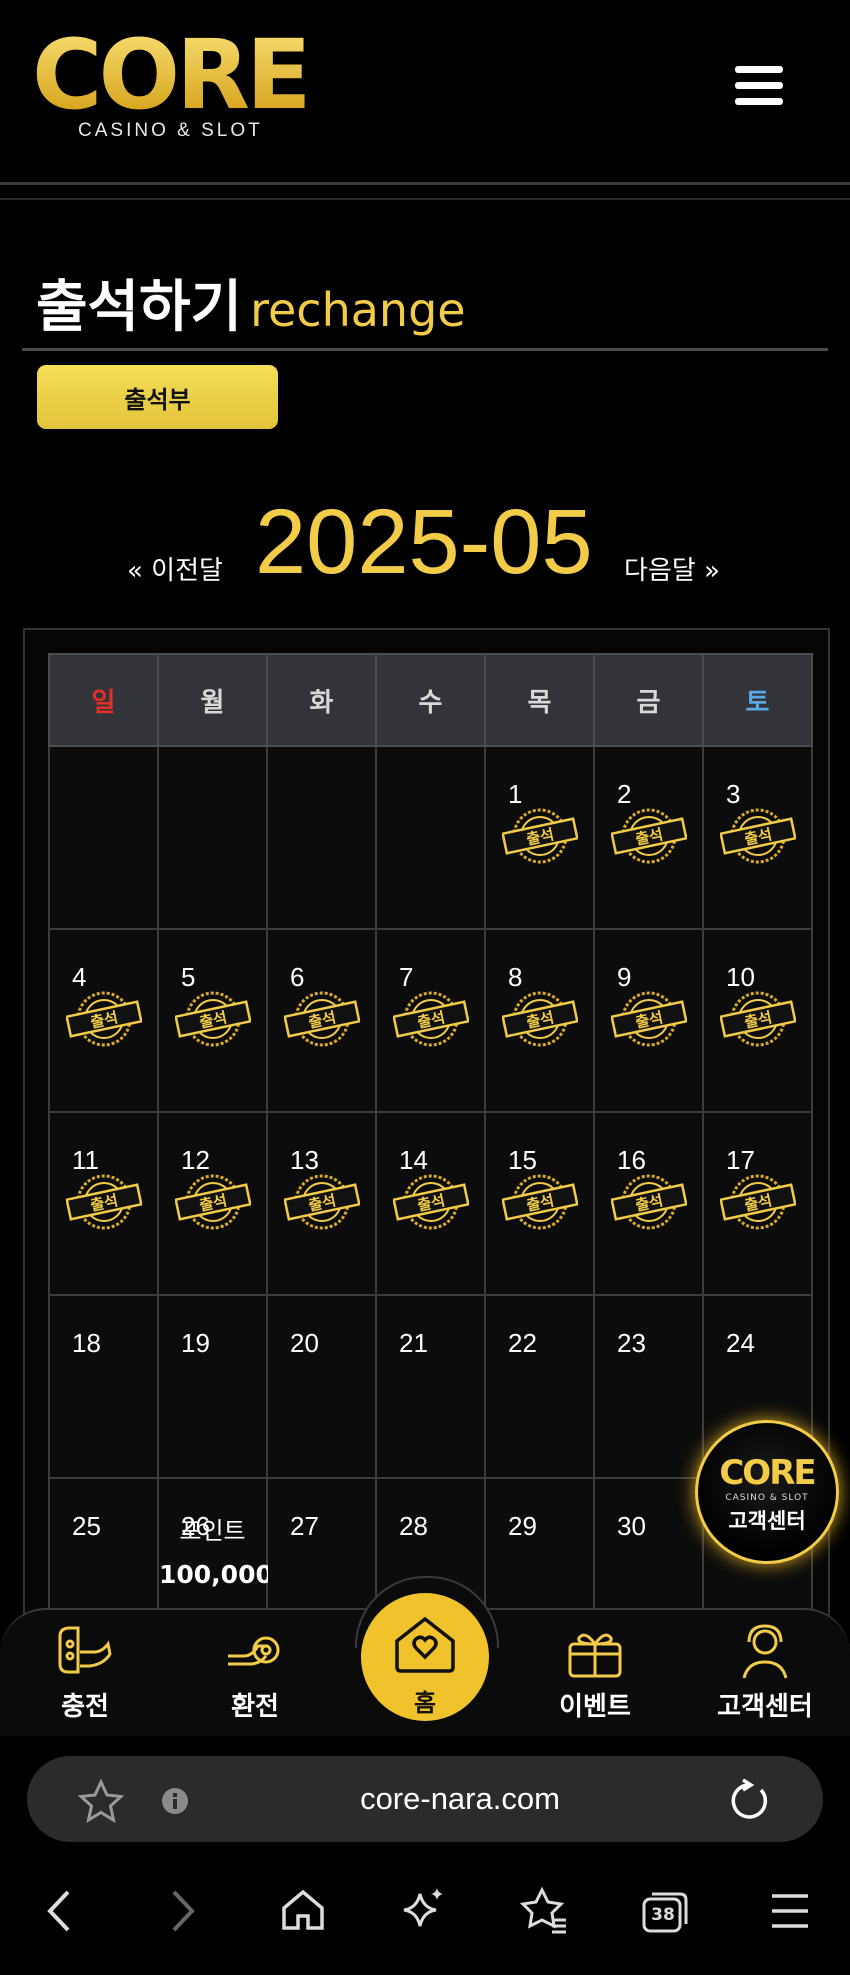 The image size is (850, 1975). What do you see at coordinates (216, 1553) in the screenshot?
I see `point-reward: 포인트 100,000` at bounding box center [216, 1553].